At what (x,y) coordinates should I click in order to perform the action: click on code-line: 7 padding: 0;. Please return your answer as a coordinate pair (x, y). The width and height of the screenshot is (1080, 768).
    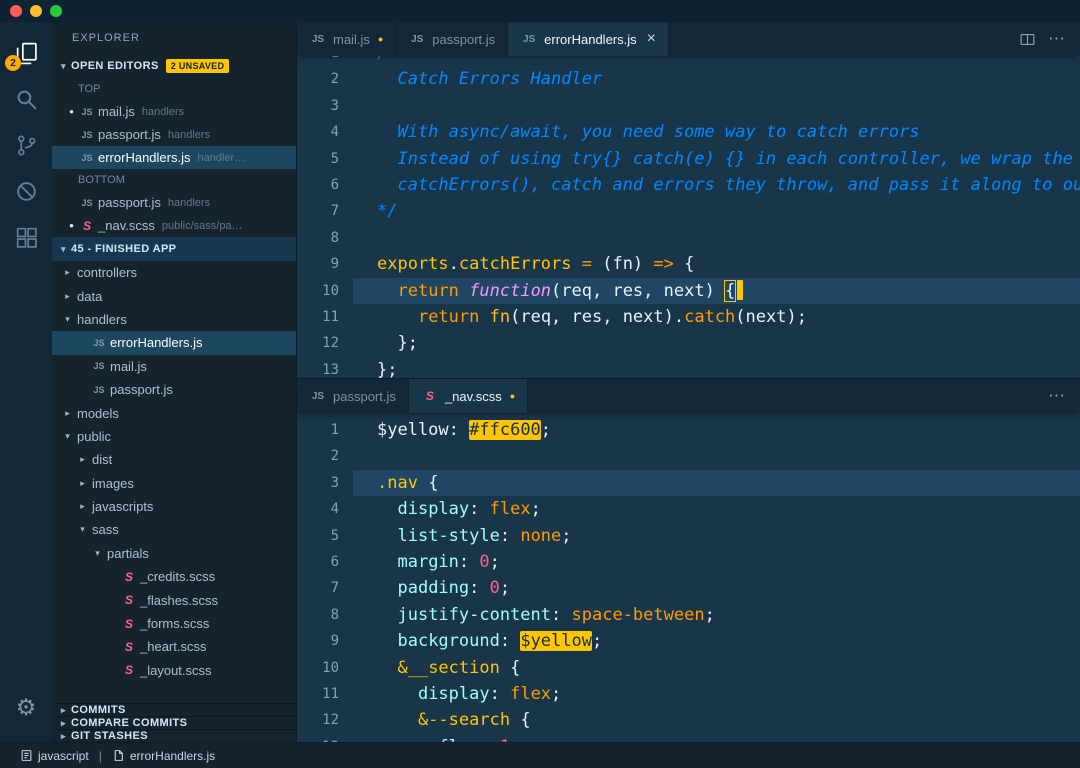
    Looking at the image, I should click on (688, 588).